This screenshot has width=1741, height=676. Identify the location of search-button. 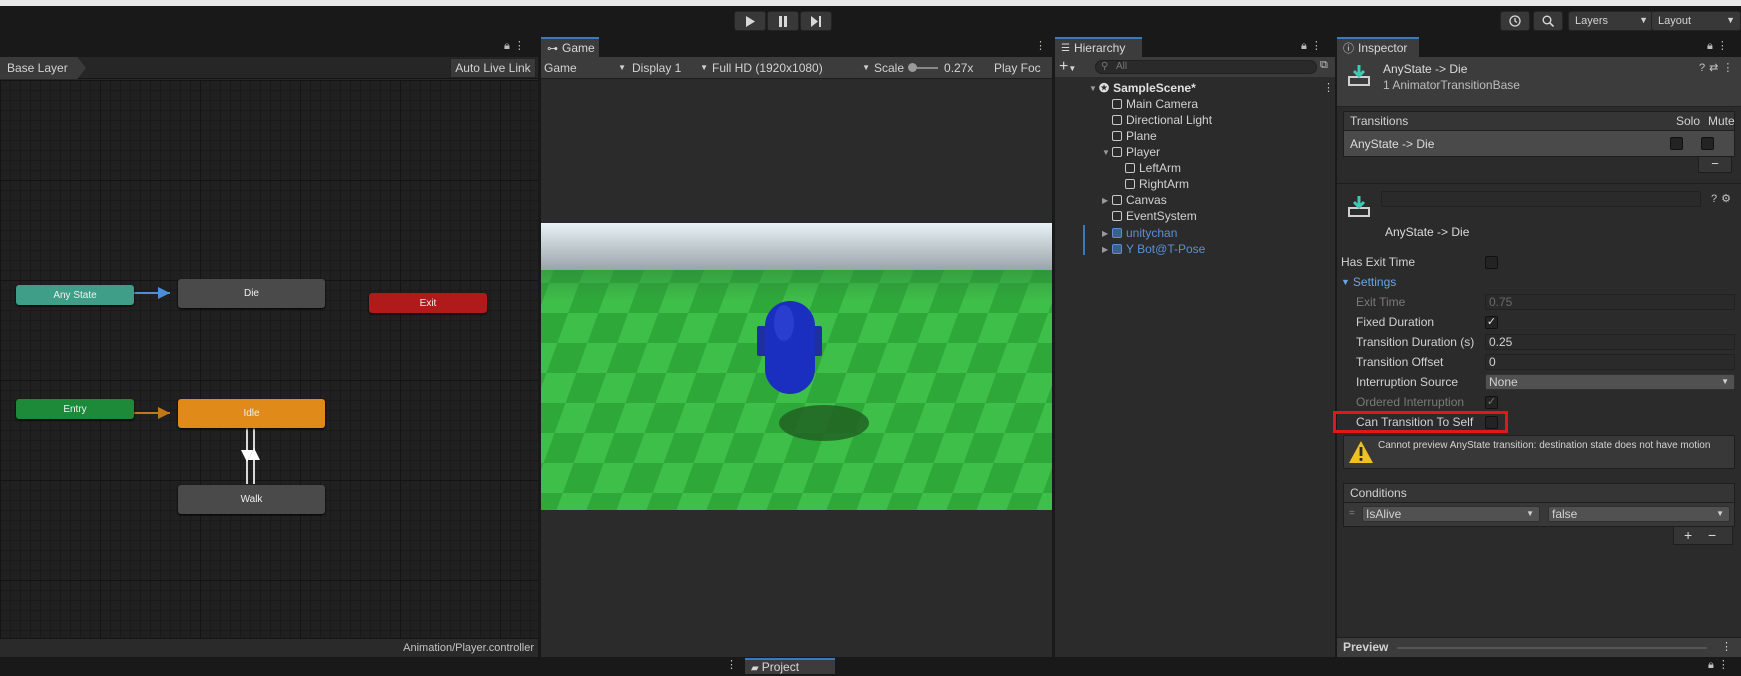
(1548, 21).